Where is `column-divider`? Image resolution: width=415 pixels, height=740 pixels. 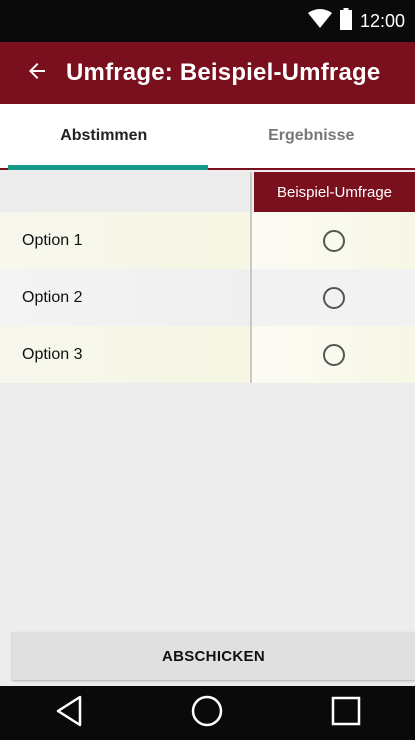 column-divider is located at coordinates (251, 192).